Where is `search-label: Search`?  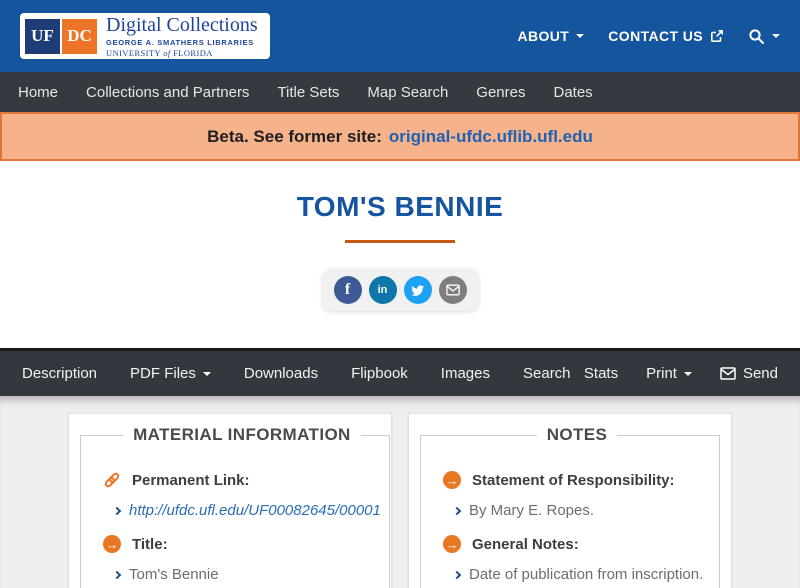 search-label: Search is located at coordinates (547, 373).